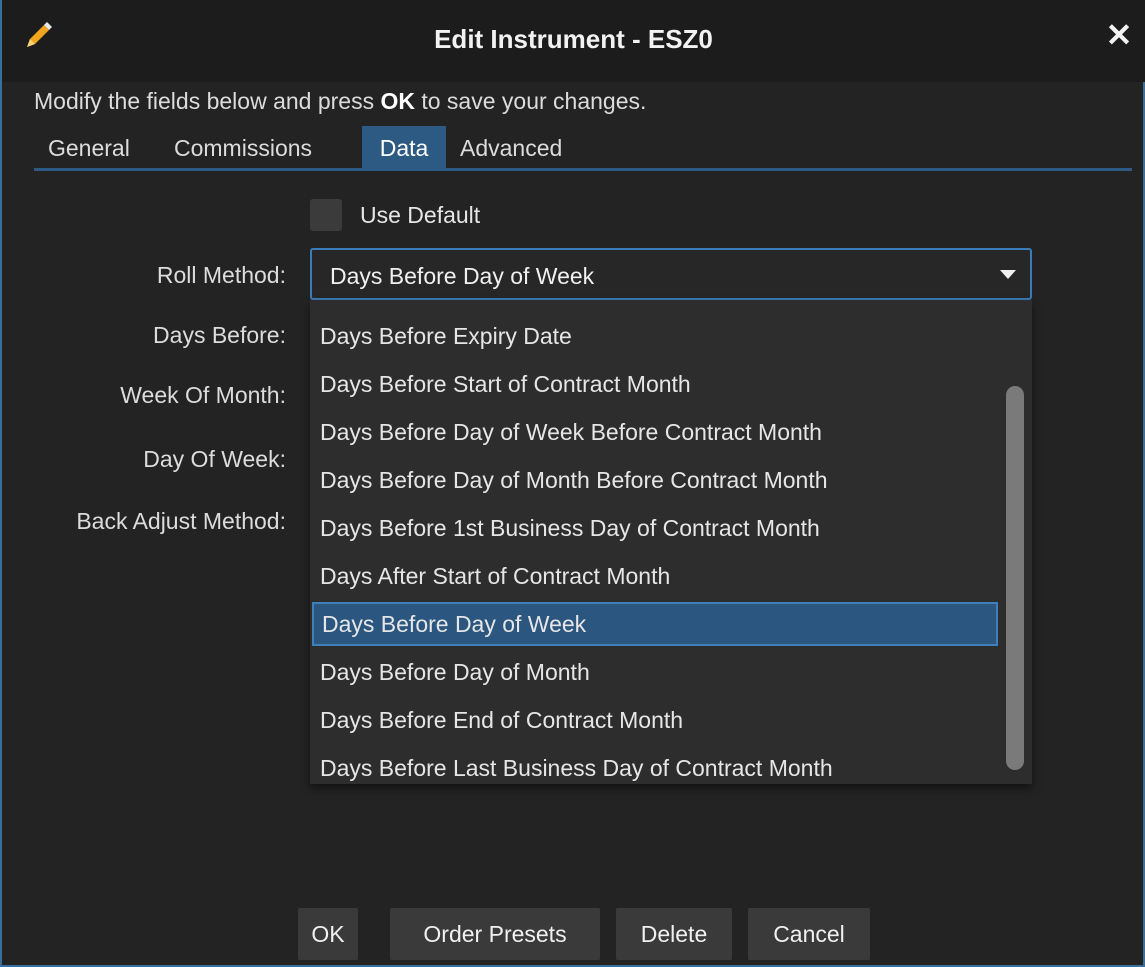  Describe the element at coordinates (214, 459) in the screenshot. I see `day-of-week-label: Day Of Week:` at that location.